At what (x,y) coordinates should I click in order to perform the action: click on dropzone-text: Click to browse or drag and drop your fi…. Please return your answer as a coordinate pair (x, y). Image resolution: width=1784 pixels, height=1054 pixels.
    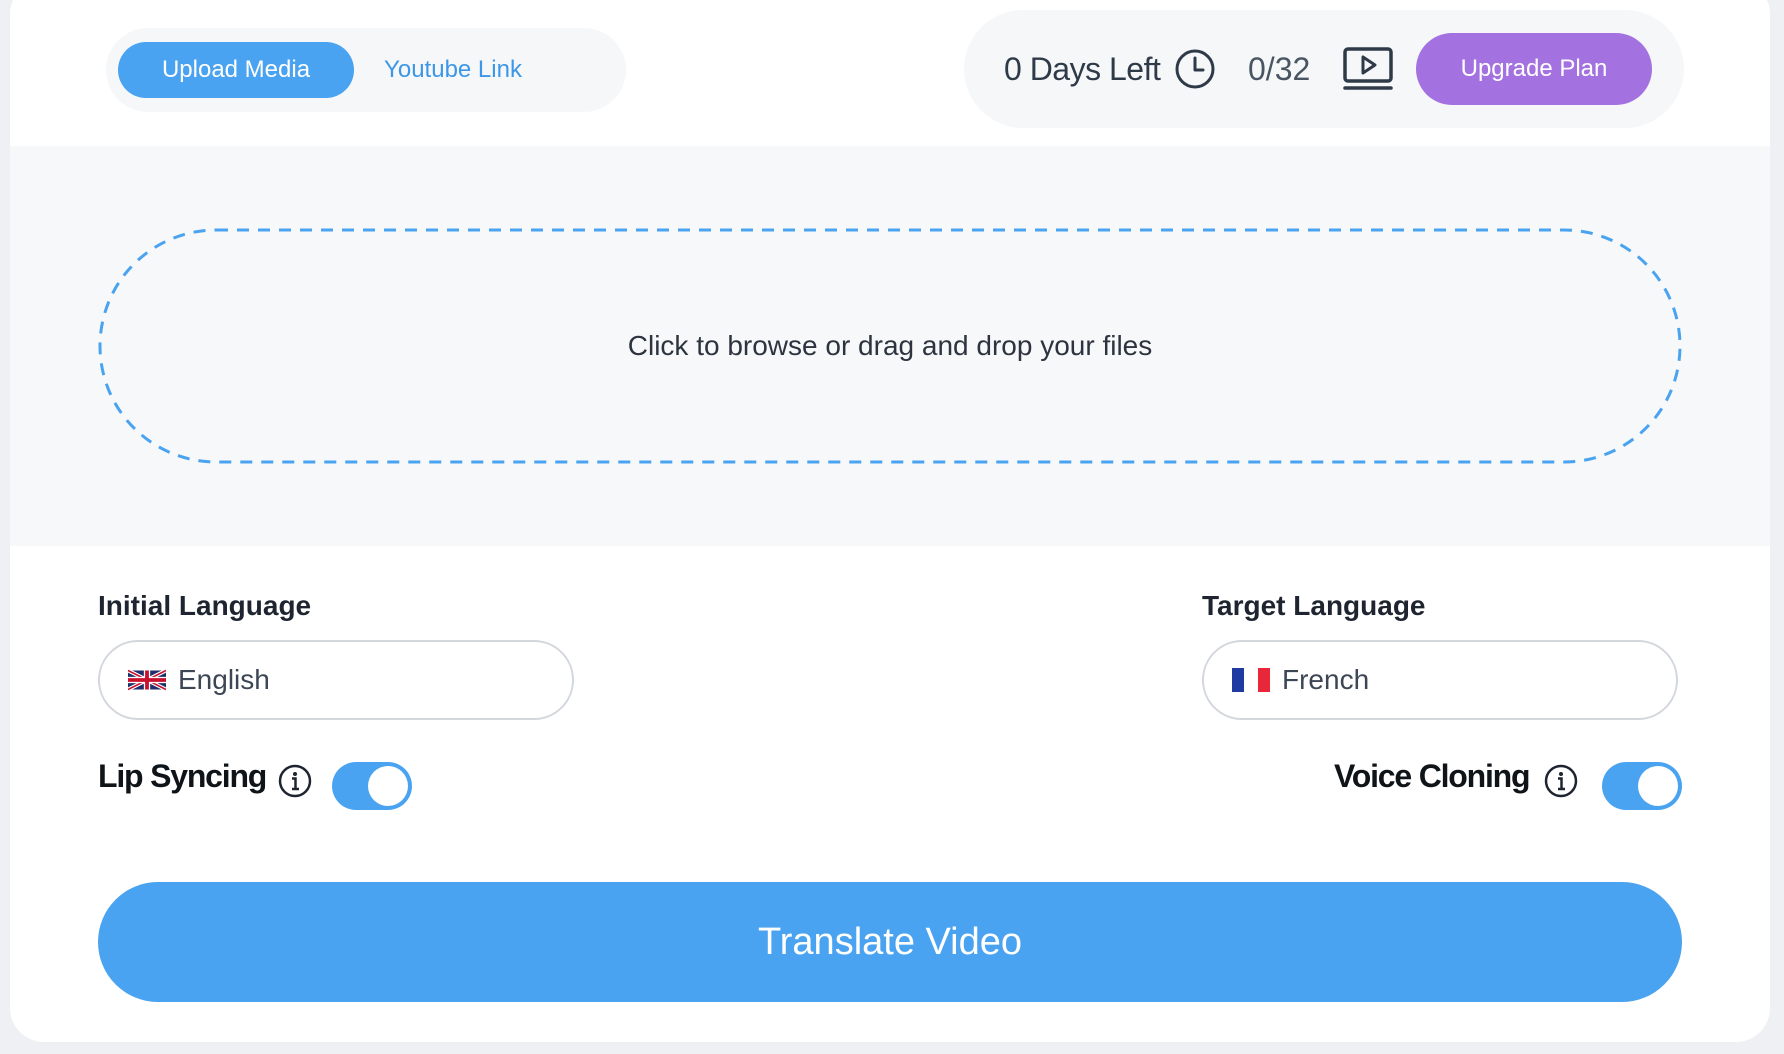
    Looking at the image, I should click on (890, 345).